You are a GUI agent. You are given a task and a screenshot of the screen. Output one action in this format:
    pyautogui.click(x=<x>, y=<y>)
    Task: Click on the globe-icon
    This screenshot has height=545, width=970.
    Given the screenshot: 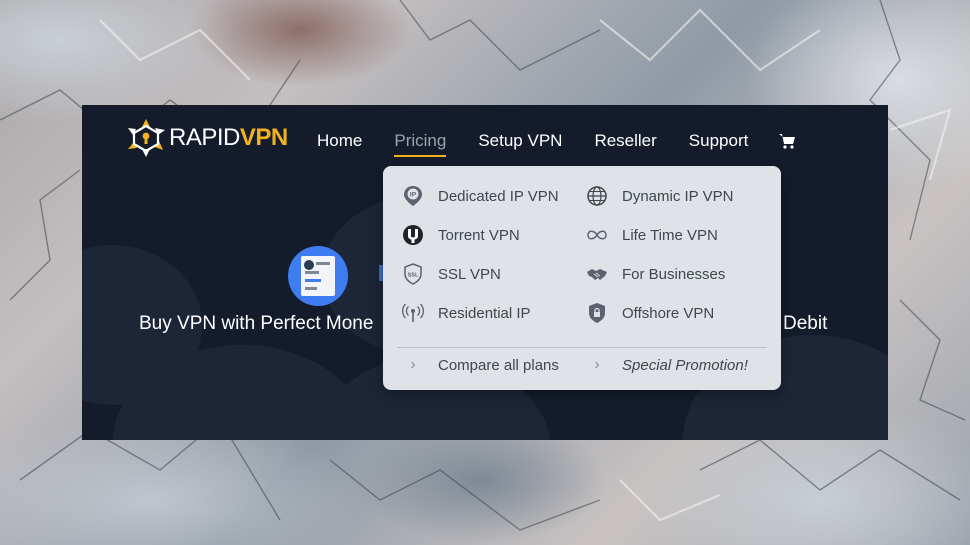 What is the action you would take?
    pyautogui.click(x=597, y=196)
    